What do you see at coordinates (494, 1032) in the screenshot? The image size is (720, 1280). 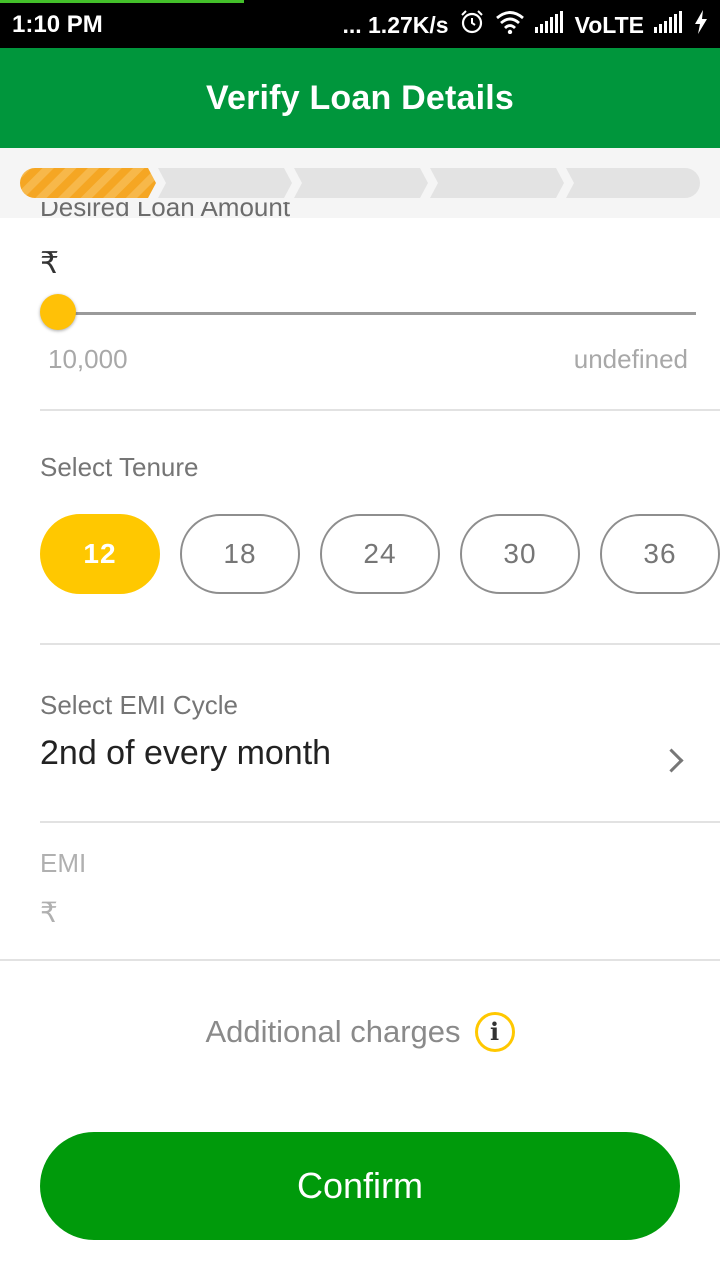 I see `info-icon: i` at bounding box center [494, 1032].